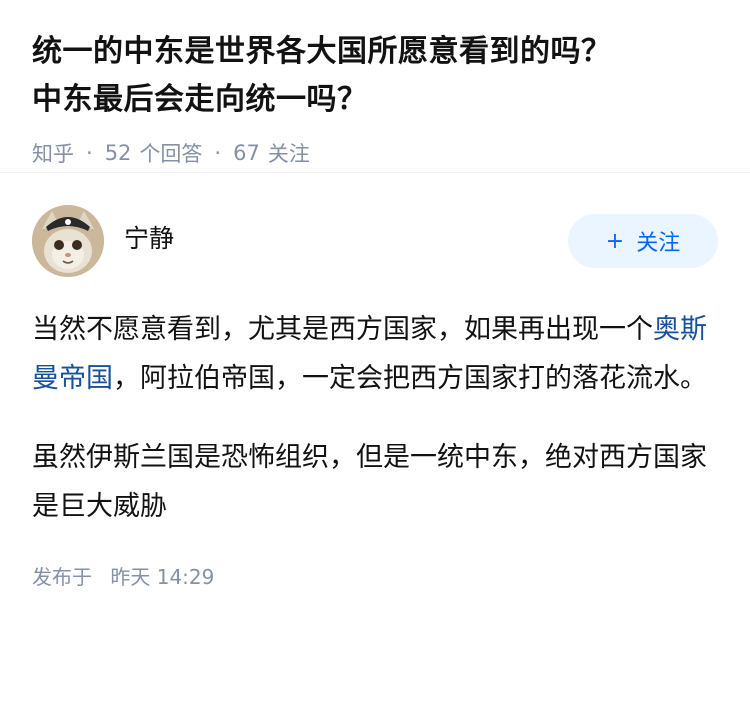 This screenshot has height=712, width=750. Describe the element at coordinates (375, 153) in the screenshot. I see `question-meta: 知乎 · 52 个回答 · 67 关注` at that location.